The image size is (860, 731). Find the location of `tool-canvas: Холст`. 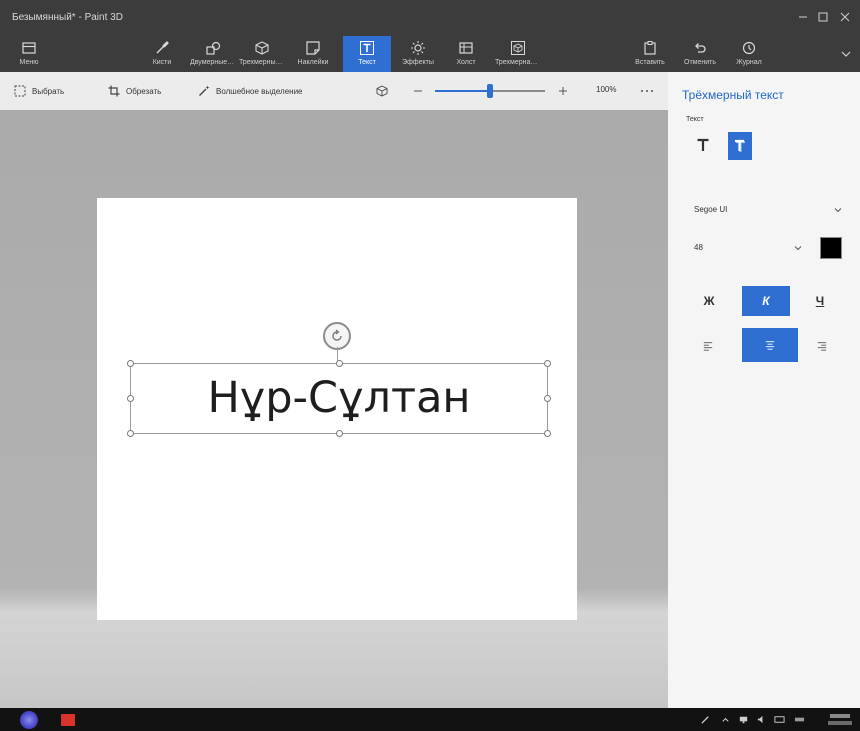

tool-canvas: Холст is located at coordinates (466, 54).